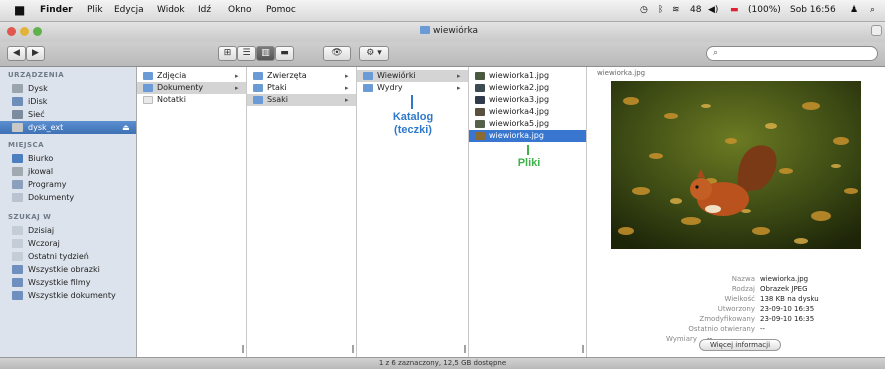  I want to click on list-item: wiewiorka3.jpg, so click(527, 100).